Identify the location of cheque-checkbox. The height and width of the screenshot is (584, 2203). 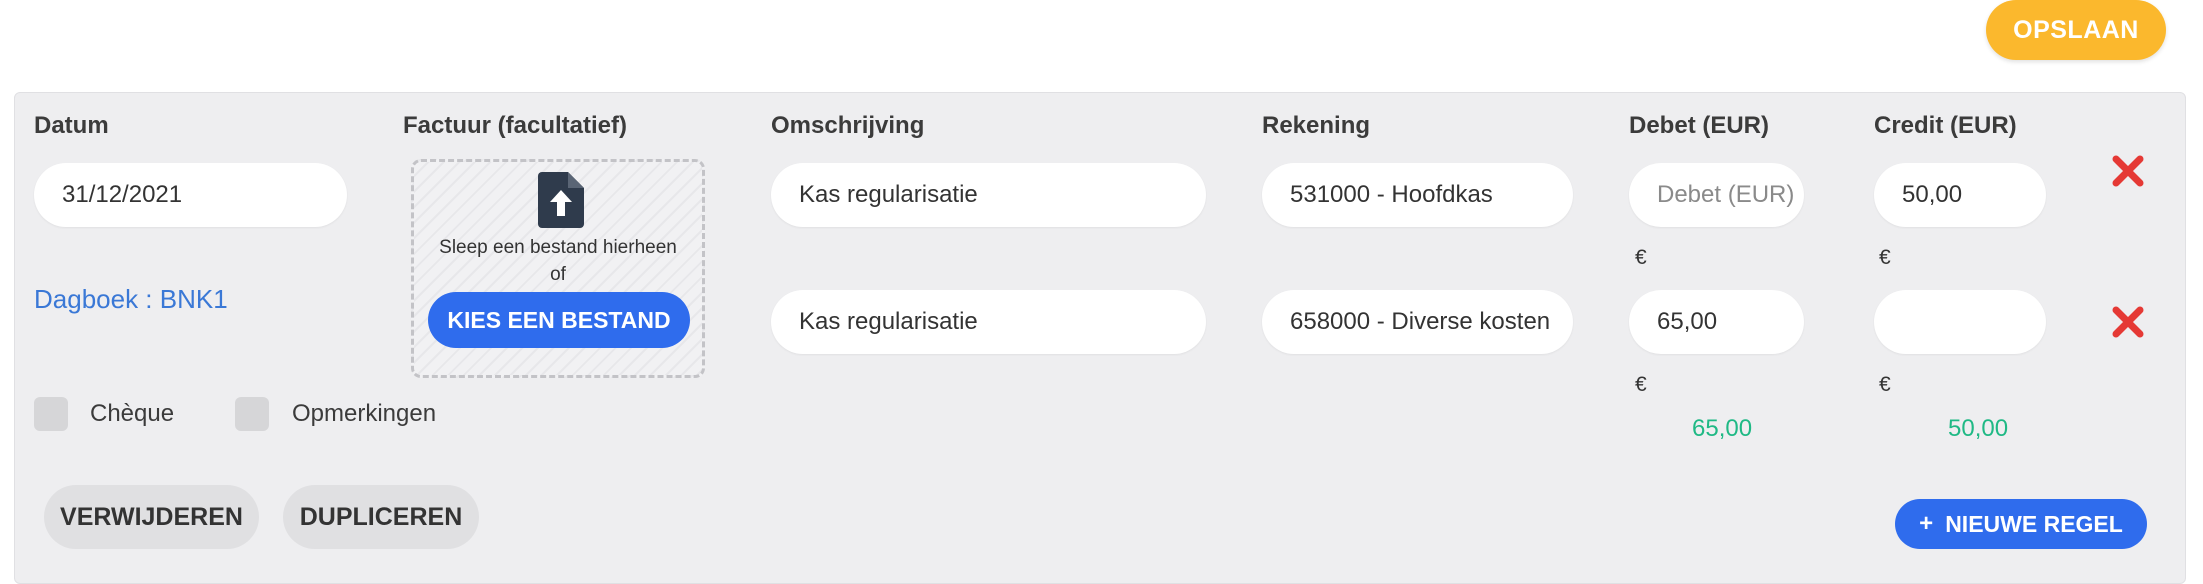
(51, 414).